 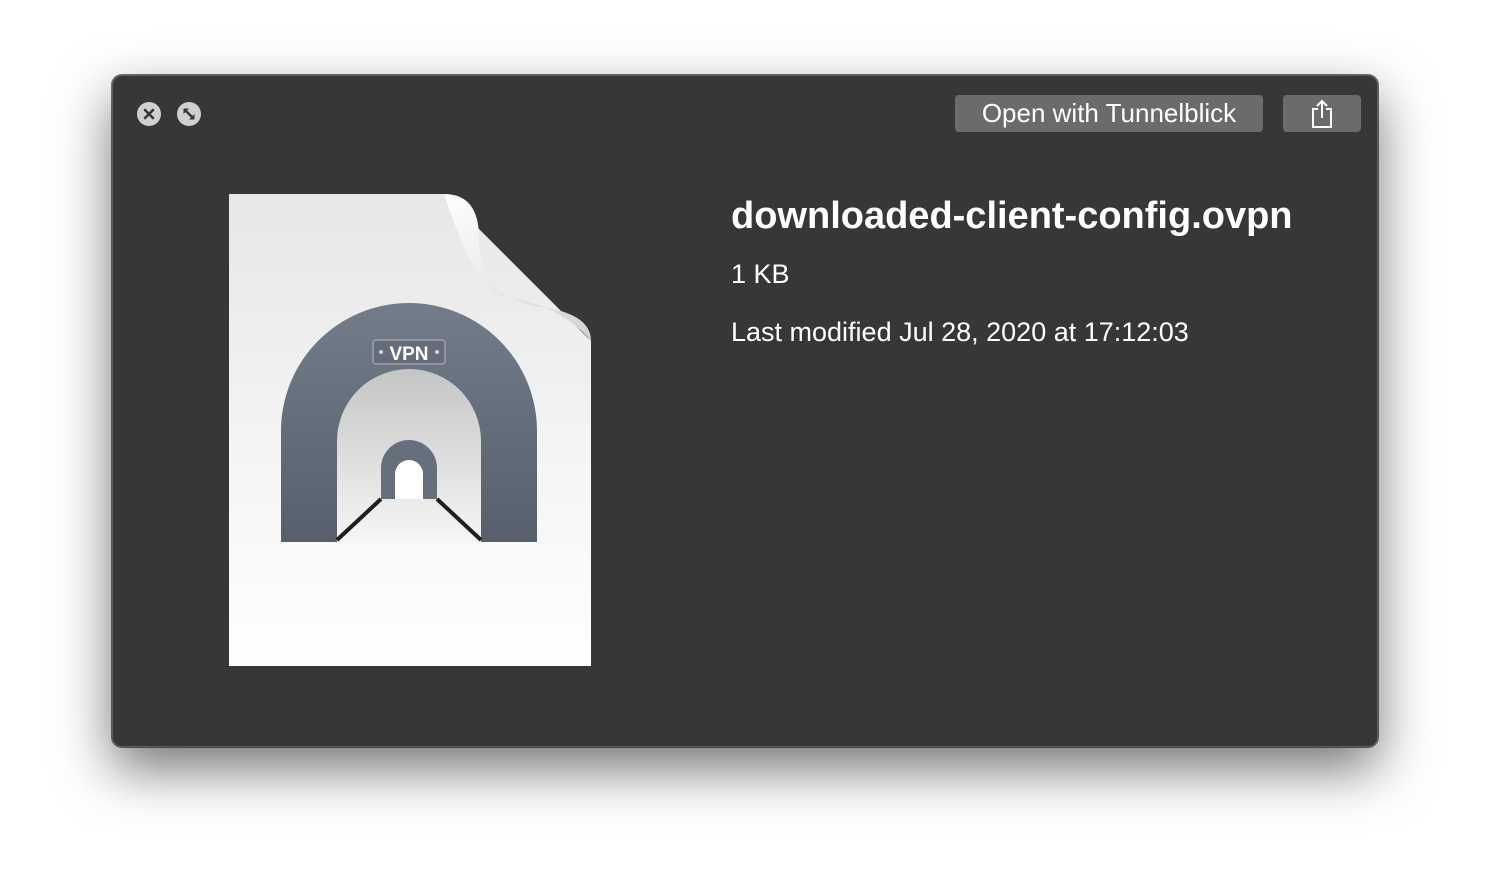 I want to click on file-size: 1 KB, so click(x=760, y=274).